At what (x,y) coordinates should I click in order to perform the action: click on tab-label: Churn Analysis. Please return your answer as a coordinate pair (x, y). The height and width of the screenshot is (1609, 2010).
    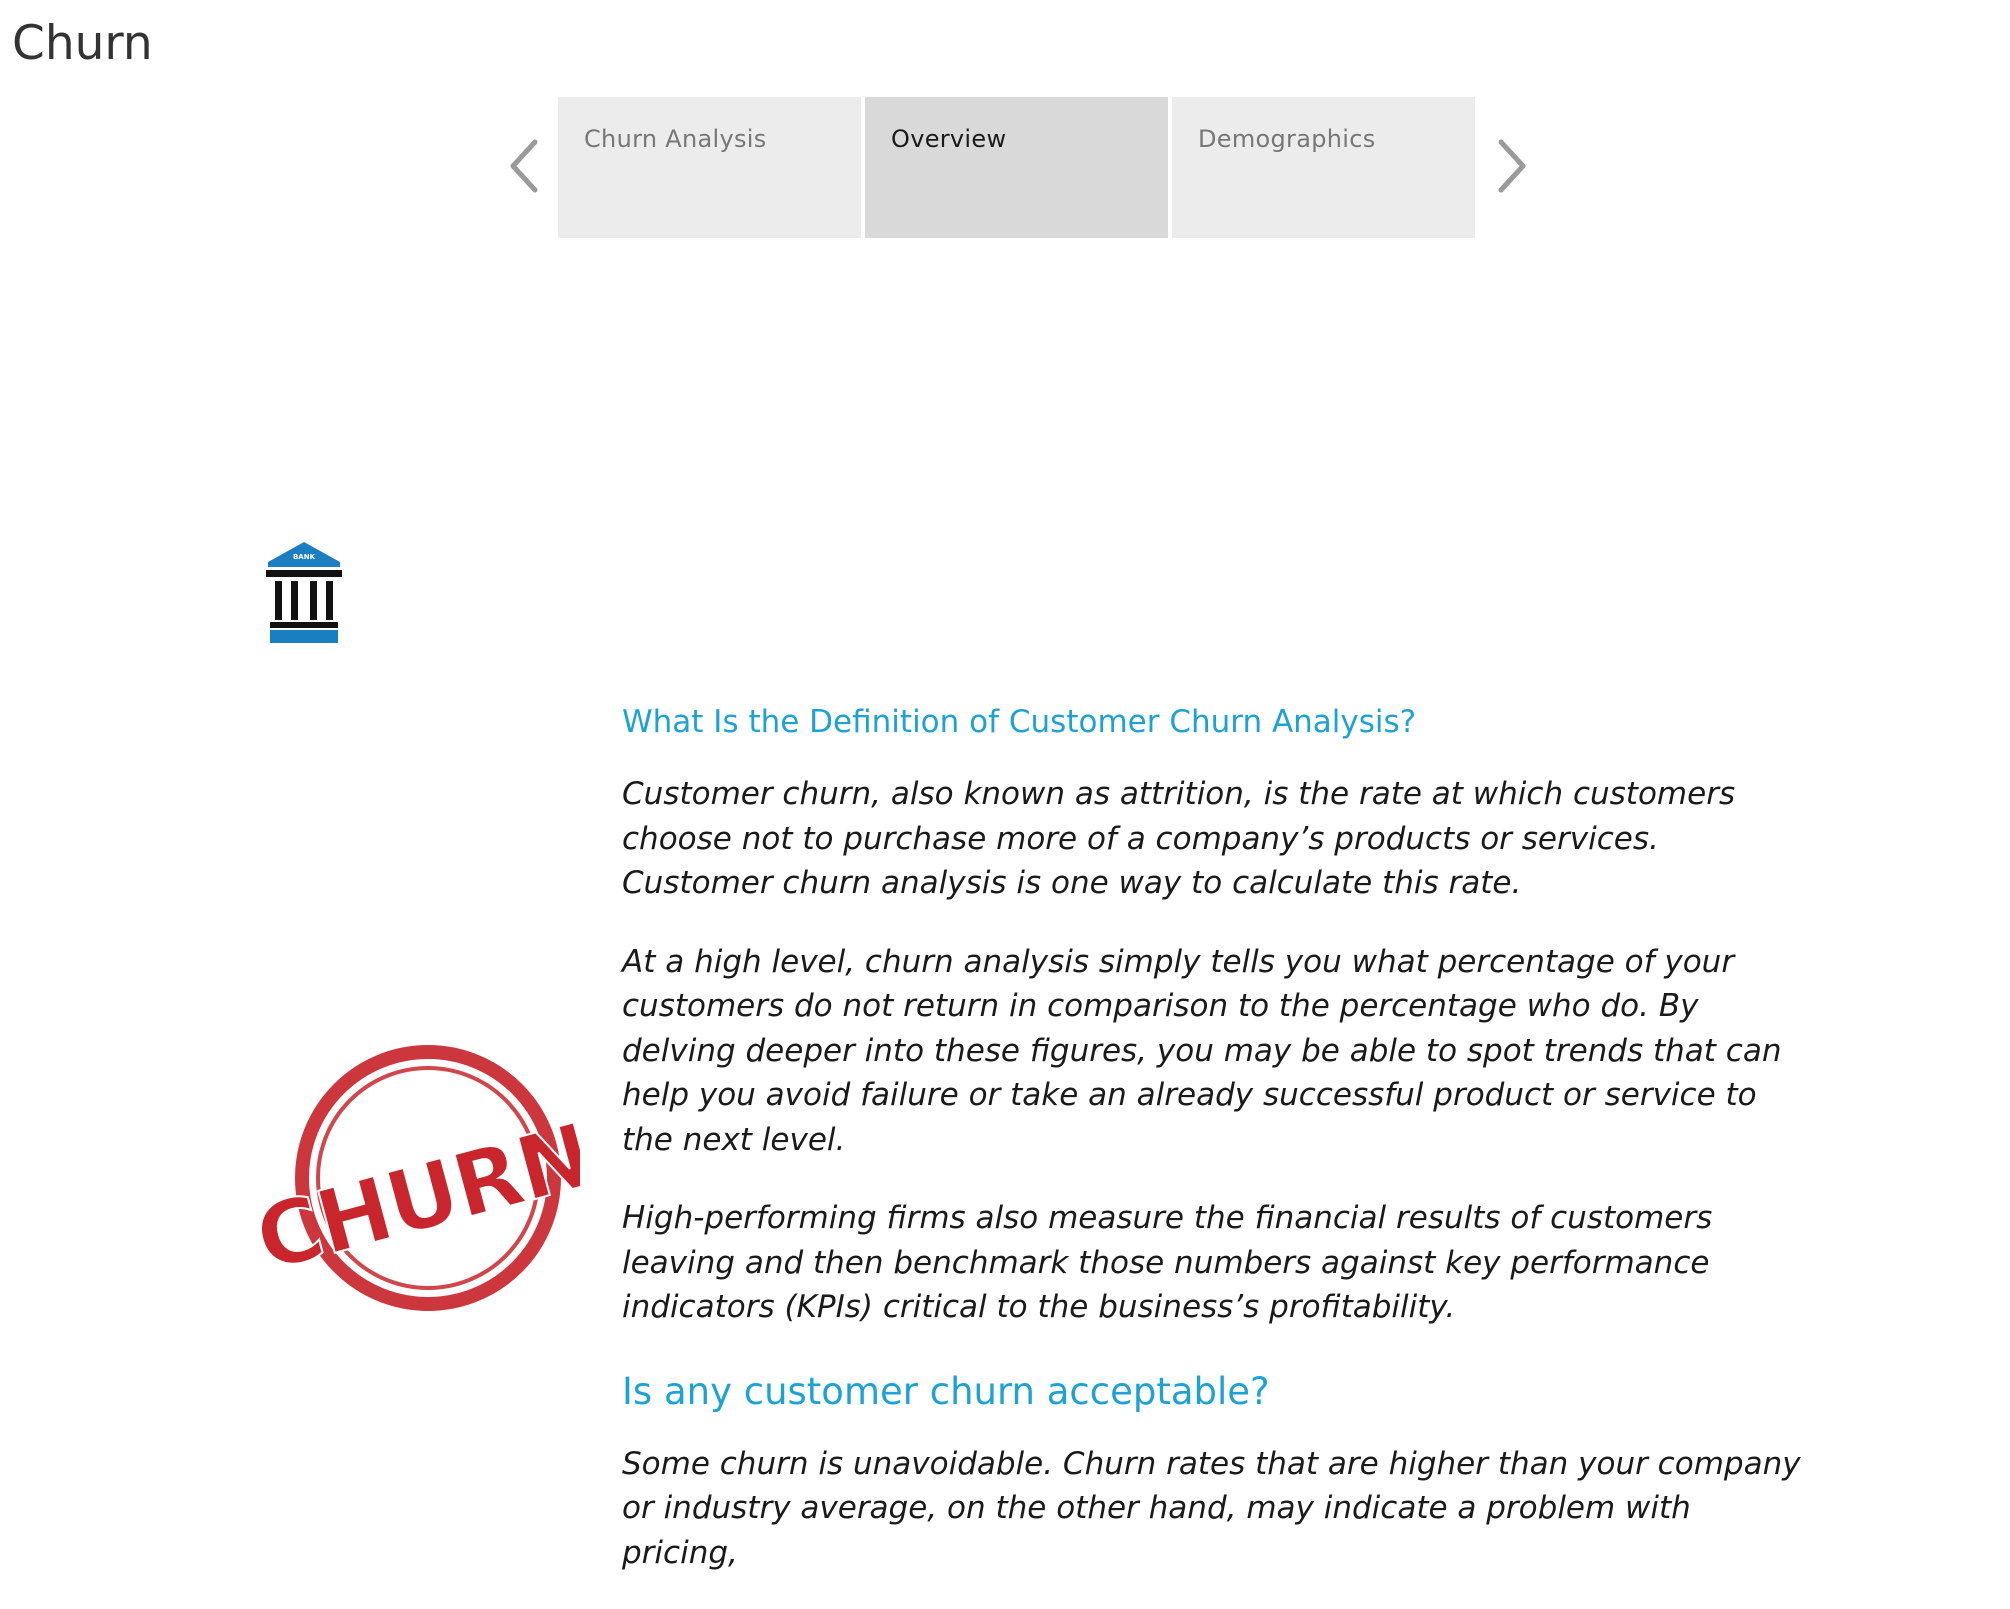
    Looking at the image, I should click on (675, 139).